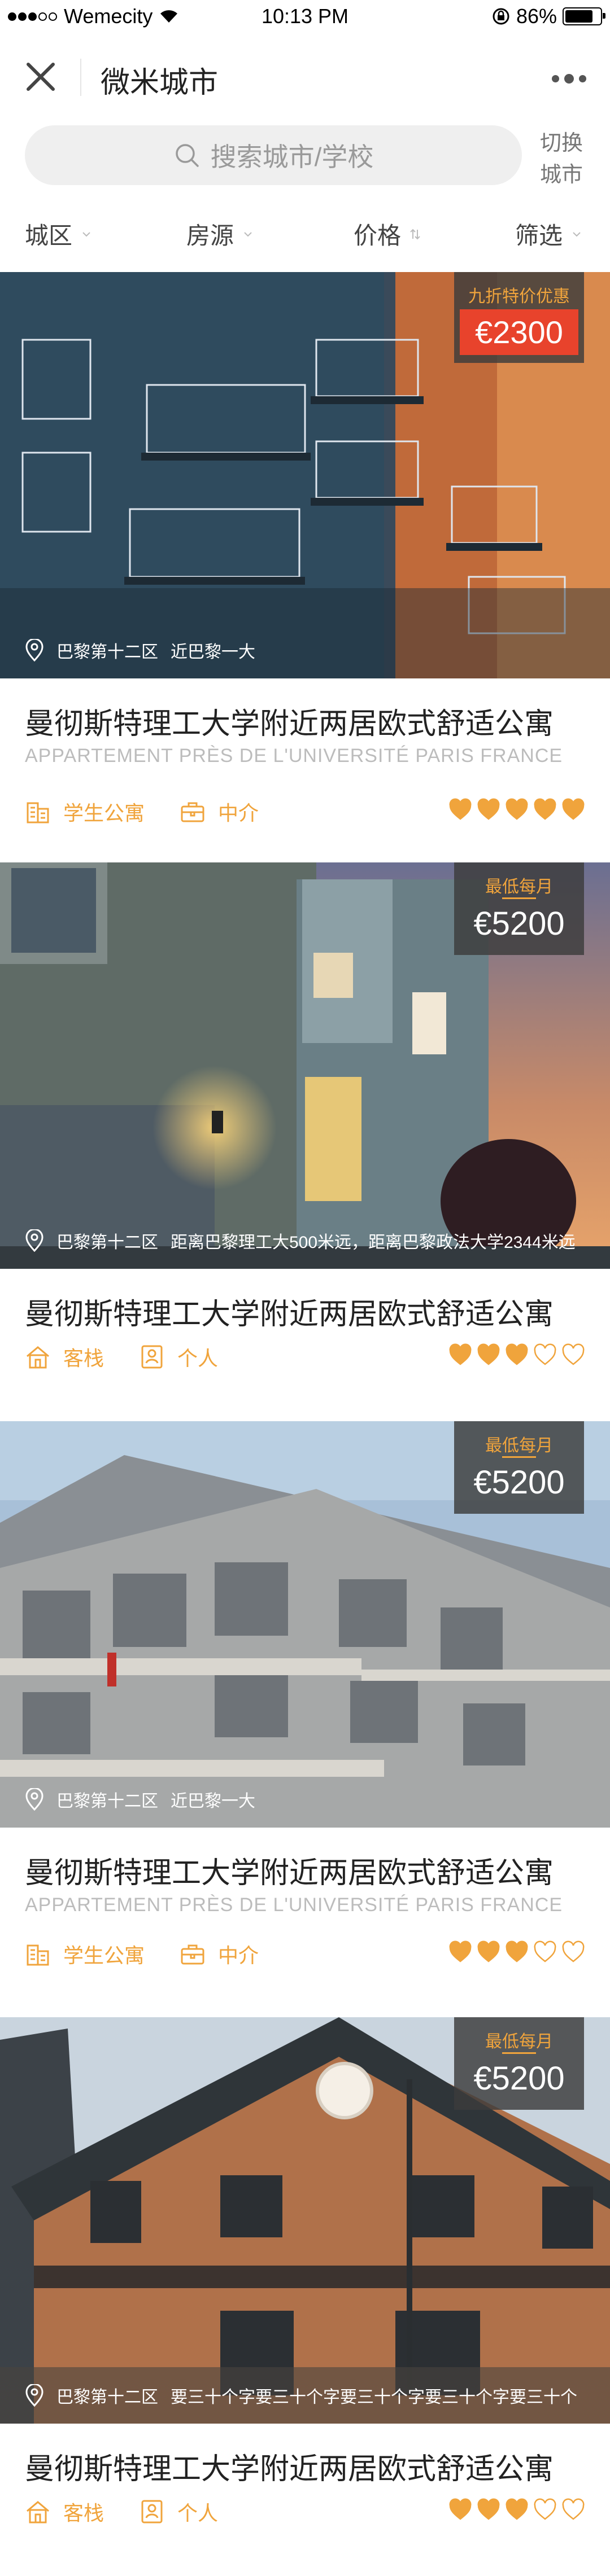 The width and height of the screenshot is (610, 2576). What do you see at coordinates (561, 159) in the screenshot?
I see `switch-city-button: 切换城市` at bounding box center [561, 159].